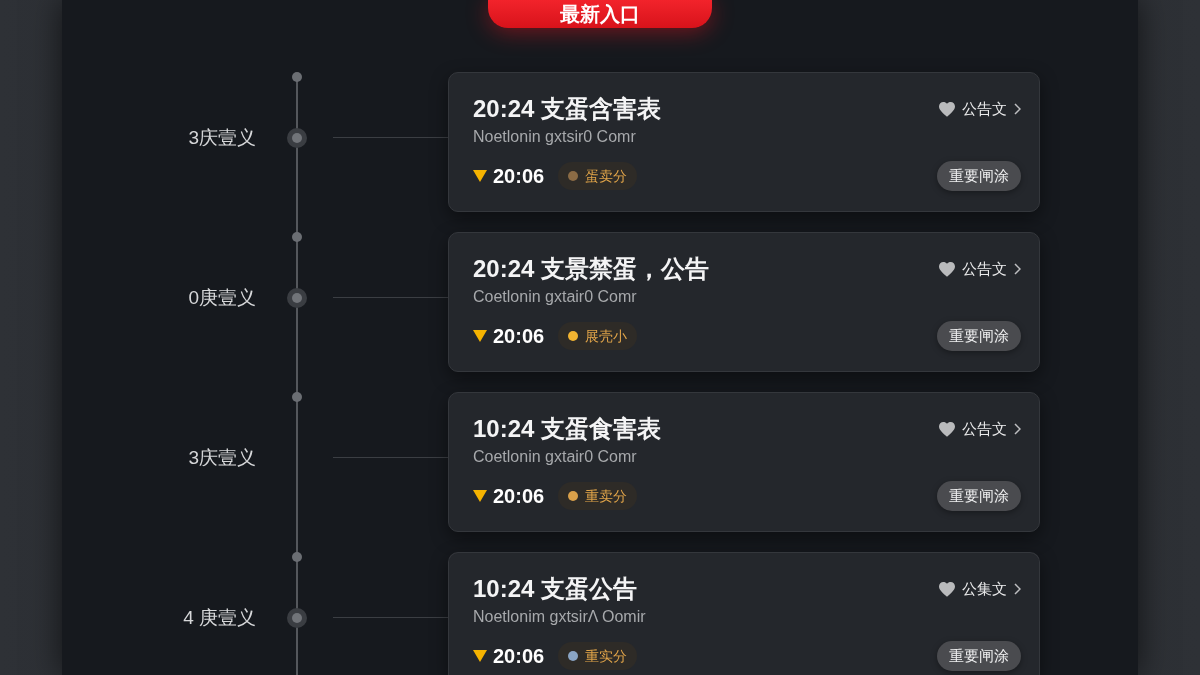 This screenshot has width=1200, height=675. What do you see at coordinates (219, 618) in the screenshot?
I see `timeline-label: 4 庚壹义` at bounding box center [219, 618].